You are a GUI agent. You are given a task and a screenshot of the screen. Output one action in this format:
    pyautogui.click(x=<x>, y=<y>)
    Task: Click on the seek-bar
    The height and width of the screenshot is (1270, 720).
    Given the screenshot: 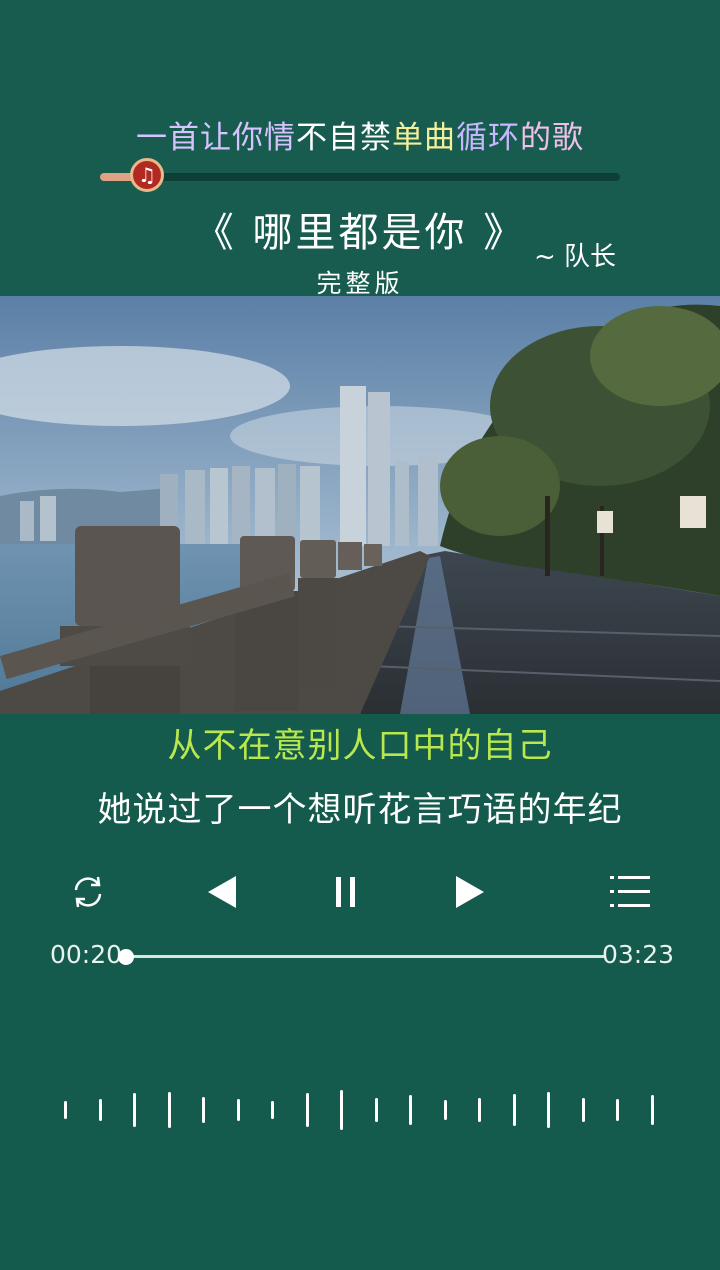 What is the action you would take?
    pyautogui.click(x=366, y=956)
    